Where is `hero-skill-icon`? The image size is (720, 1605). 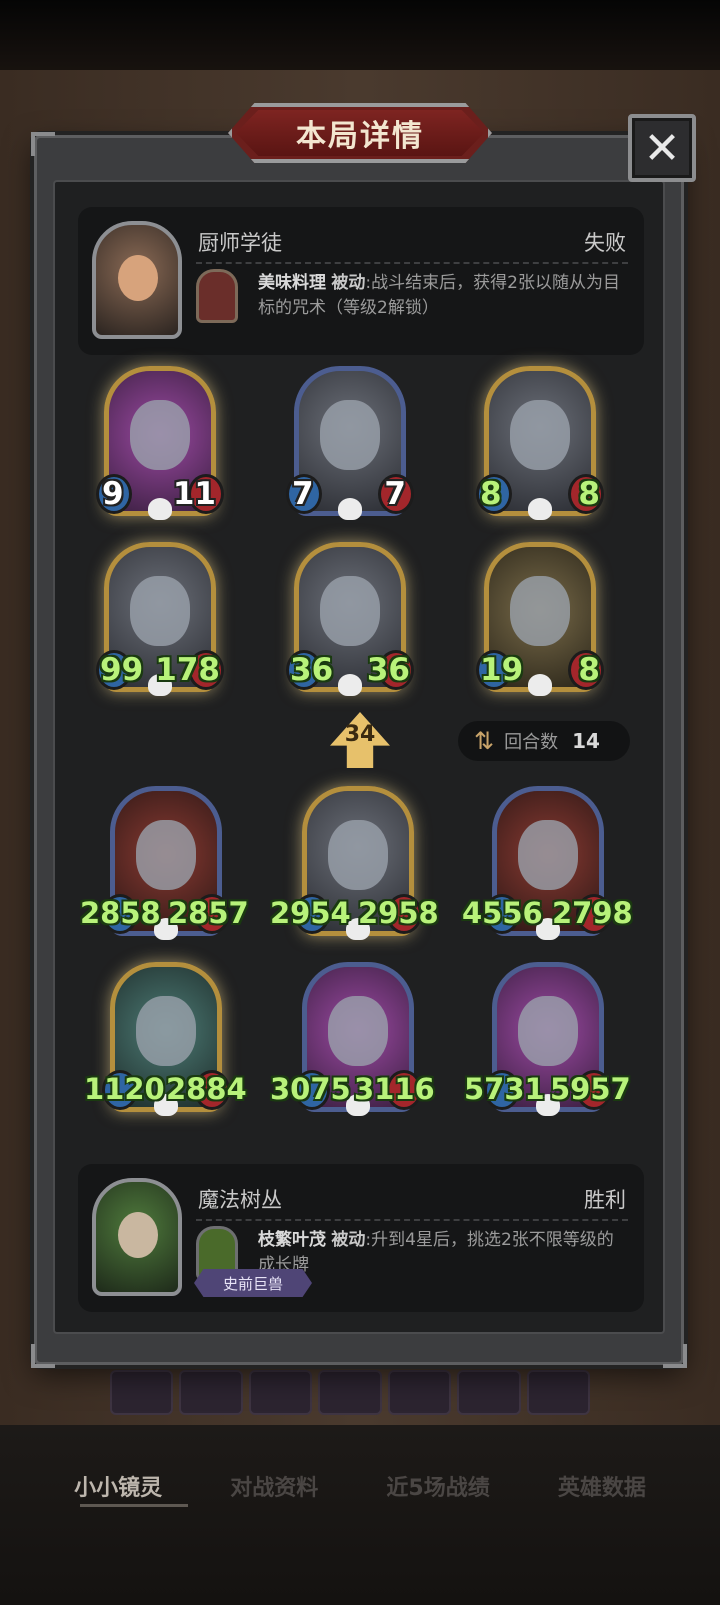 hero-skill-icon is located at coordinates (217, 296).